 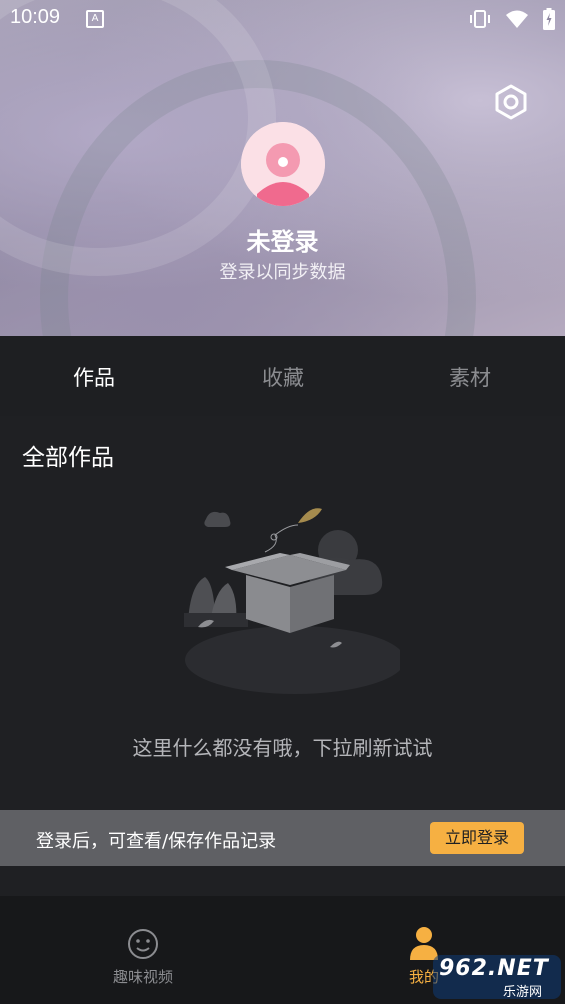 I want to click on login-prompt-banner: 登录后，可查看/保存作品记录 立即登录, so click(x=282, y=838).